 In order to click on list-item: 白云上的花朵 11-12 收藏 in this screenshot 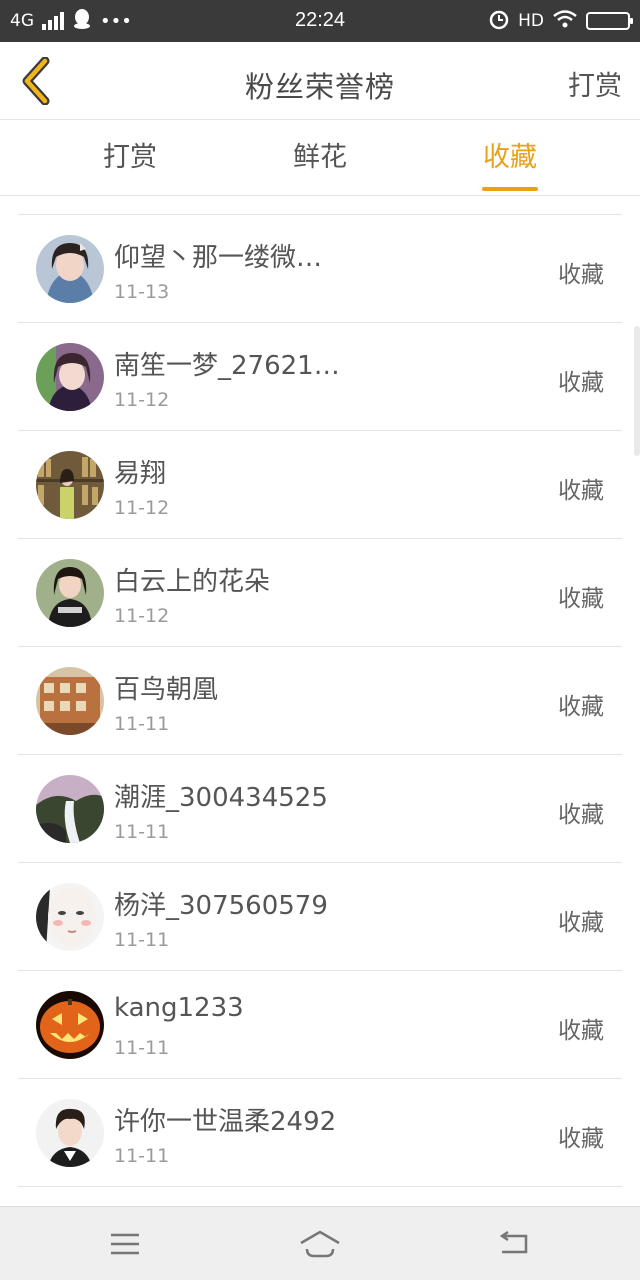, I will do `click(320, 593)`.